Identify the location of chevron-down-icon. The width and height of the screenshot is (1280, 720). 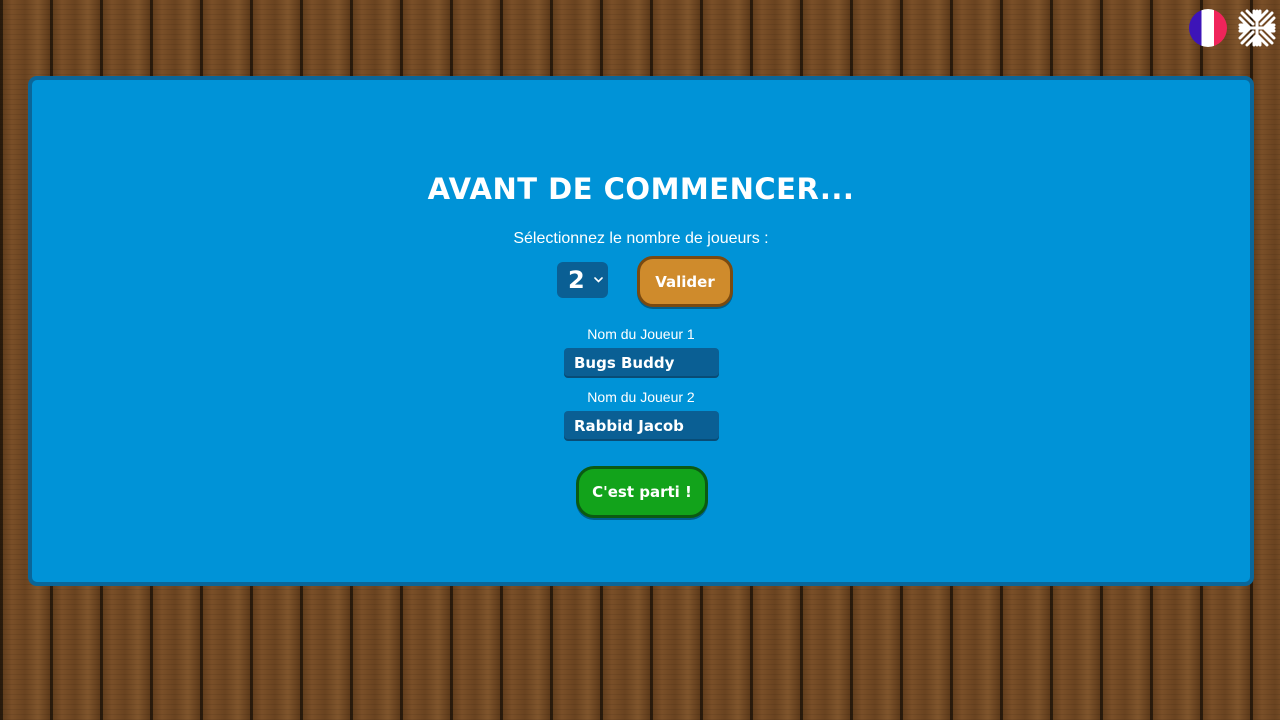
(598, 280).